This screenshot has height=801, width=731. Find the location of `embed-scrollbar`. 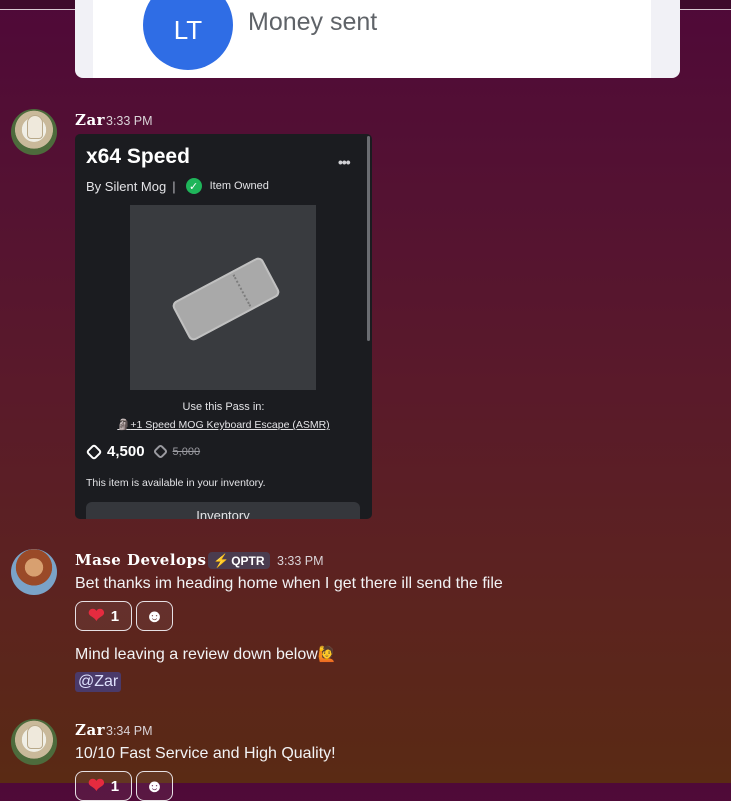

embed-scrollbar is located at coordinates (368, 238).